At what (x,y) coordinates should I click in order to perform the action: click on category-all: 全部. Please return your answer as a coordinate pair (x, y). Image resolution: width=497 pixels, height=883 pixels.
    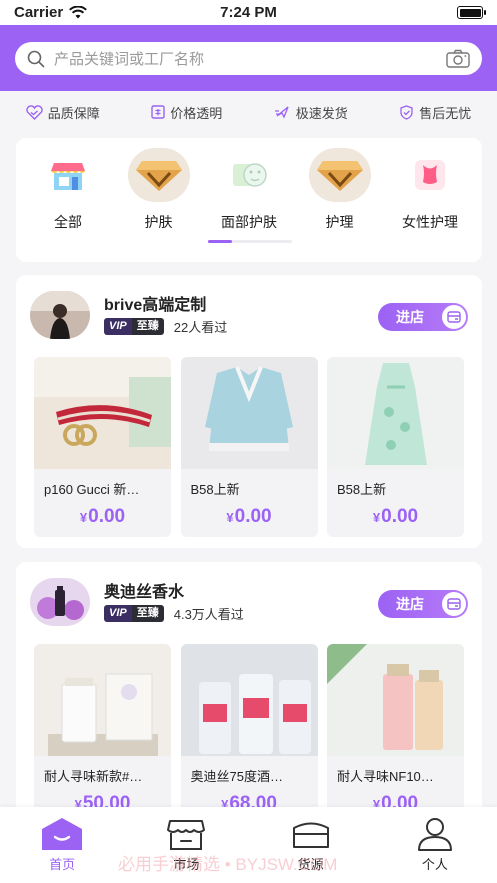
    Looking at the image, I should click on (68, 190).